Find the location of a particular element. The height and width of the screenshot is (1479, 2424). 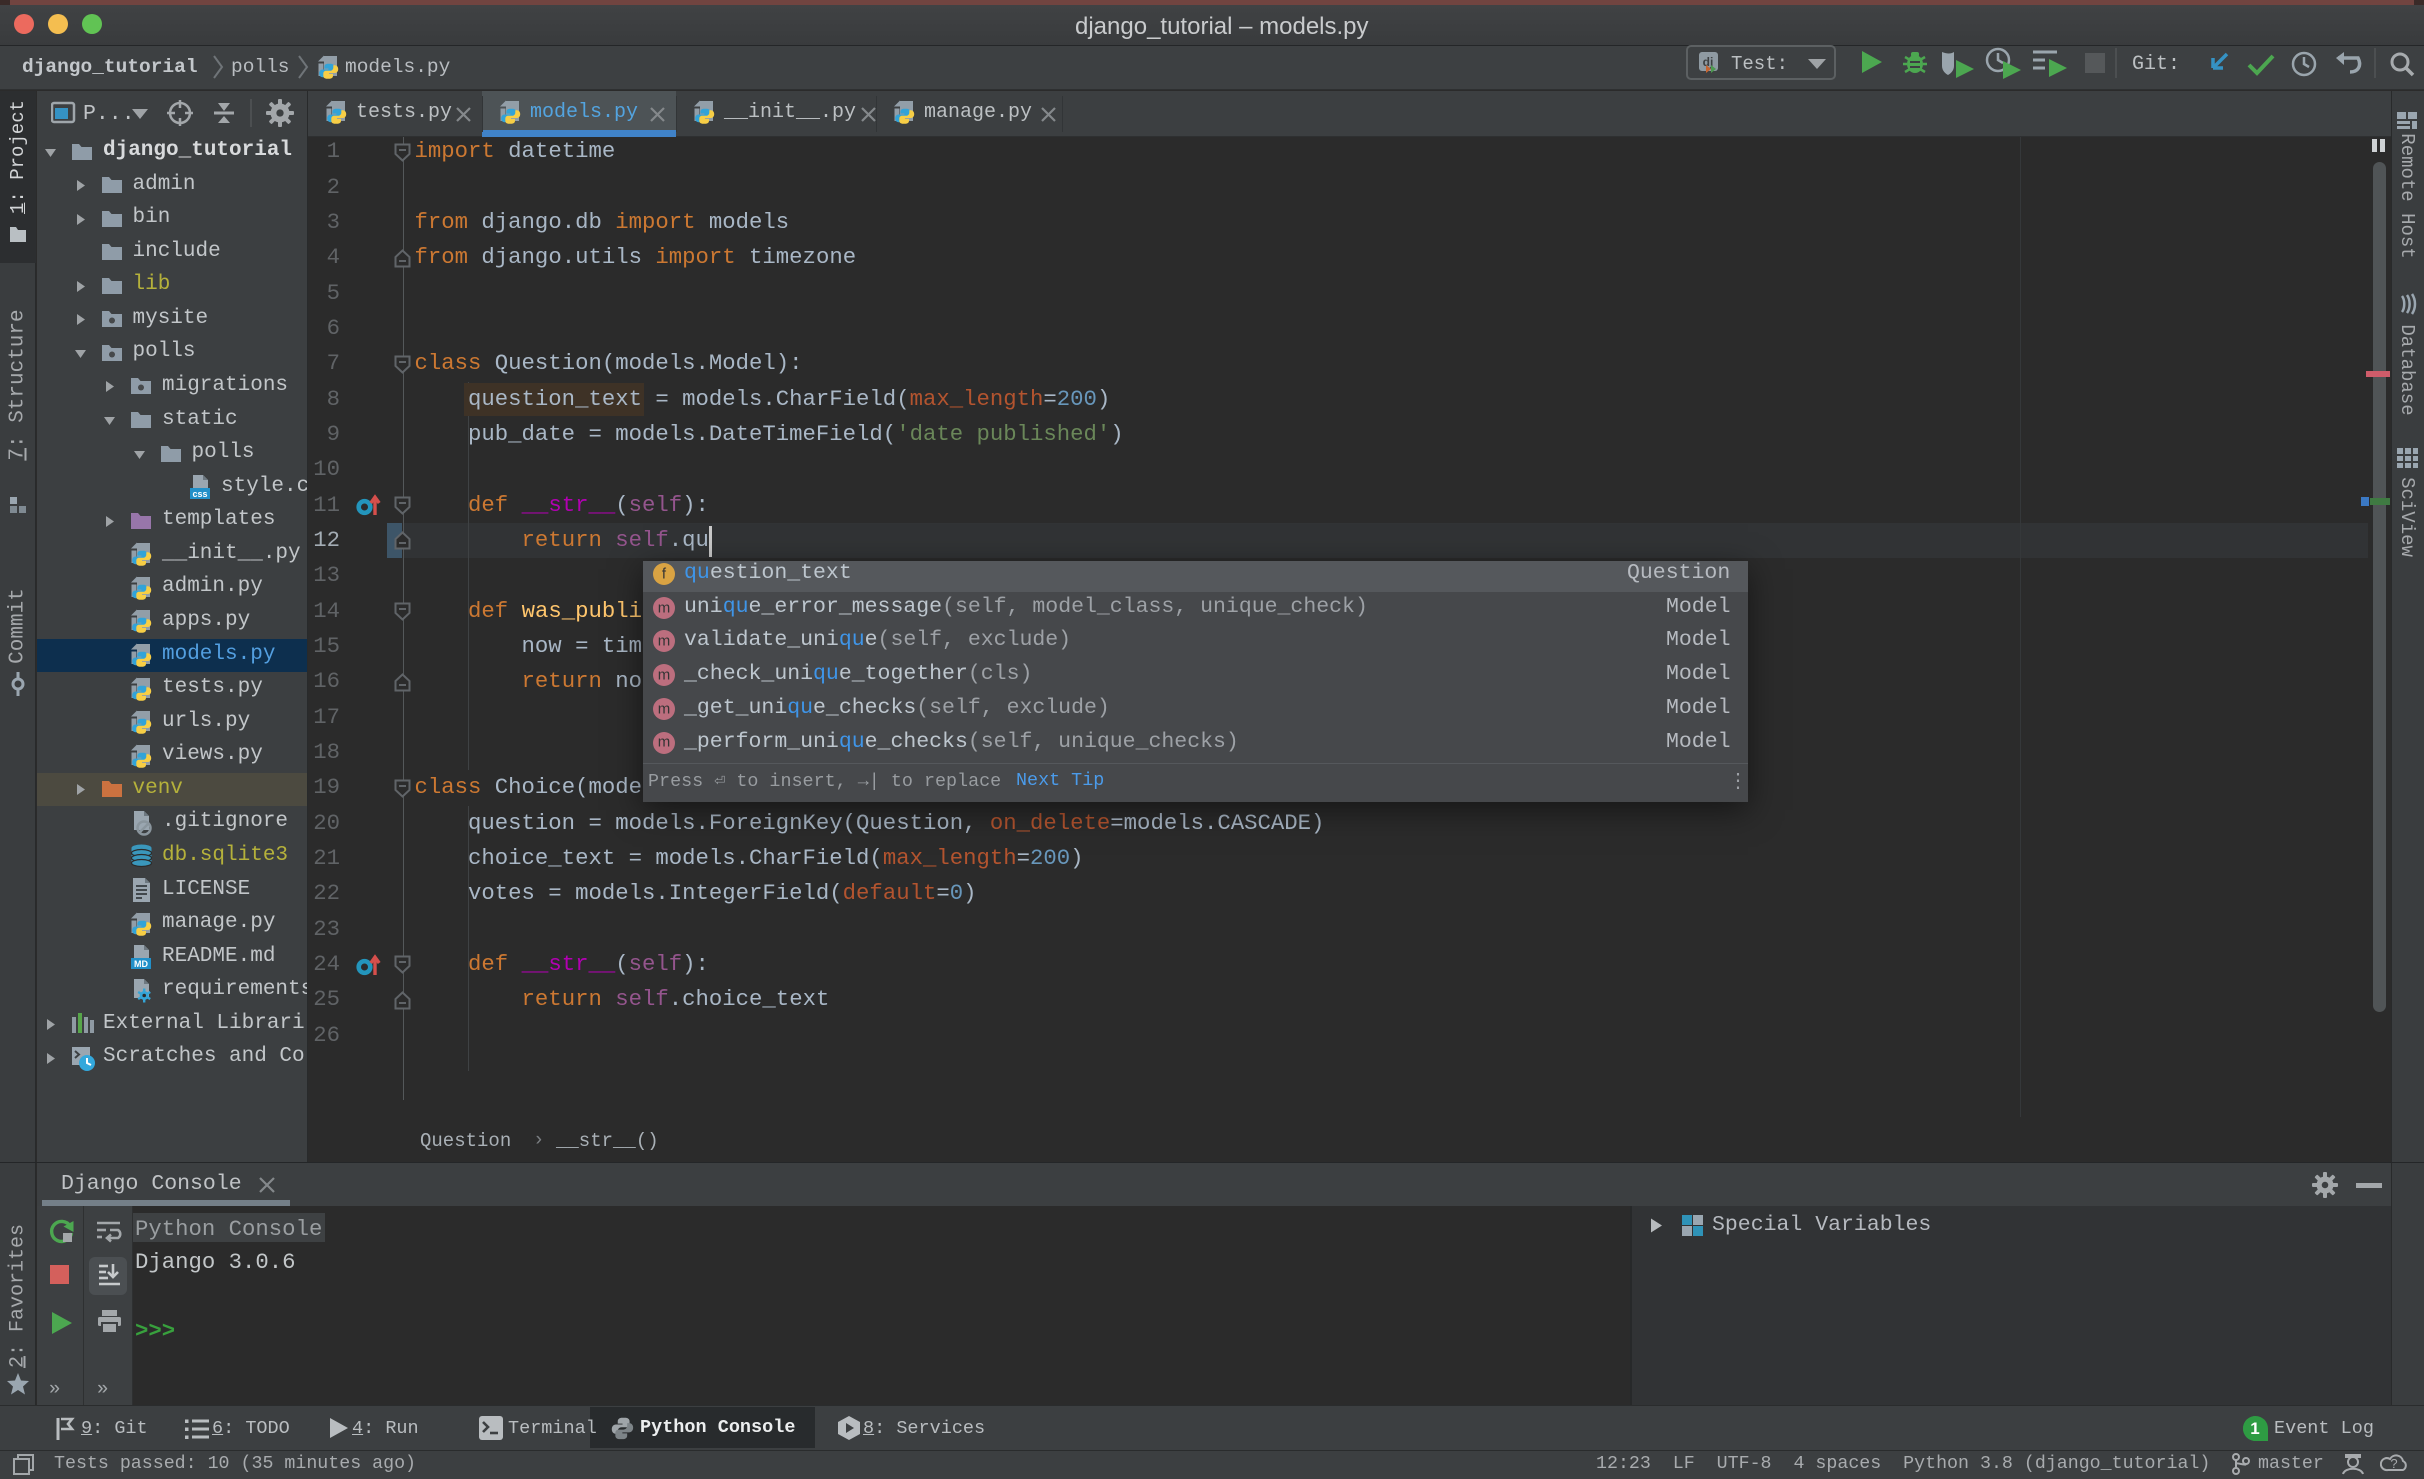

svg-text: MD is located at coordinates (141, 964).